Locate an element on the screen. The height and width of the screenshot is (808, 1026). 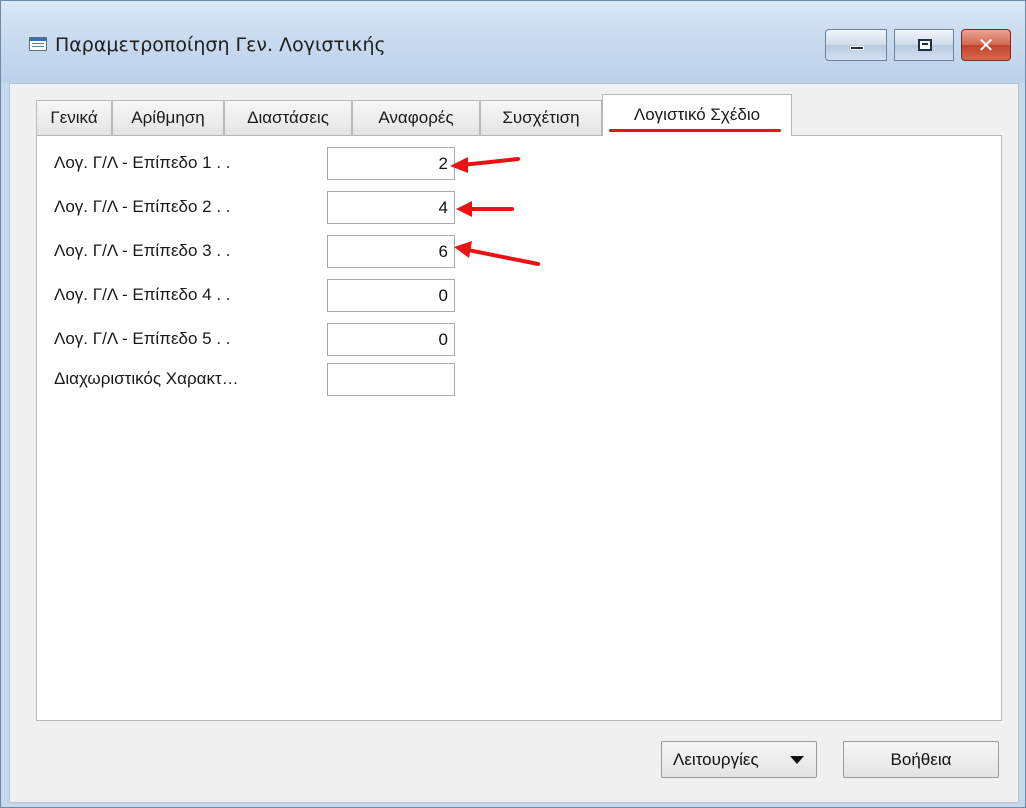
level-4-input: 0 is located at coordinates (391, 295).